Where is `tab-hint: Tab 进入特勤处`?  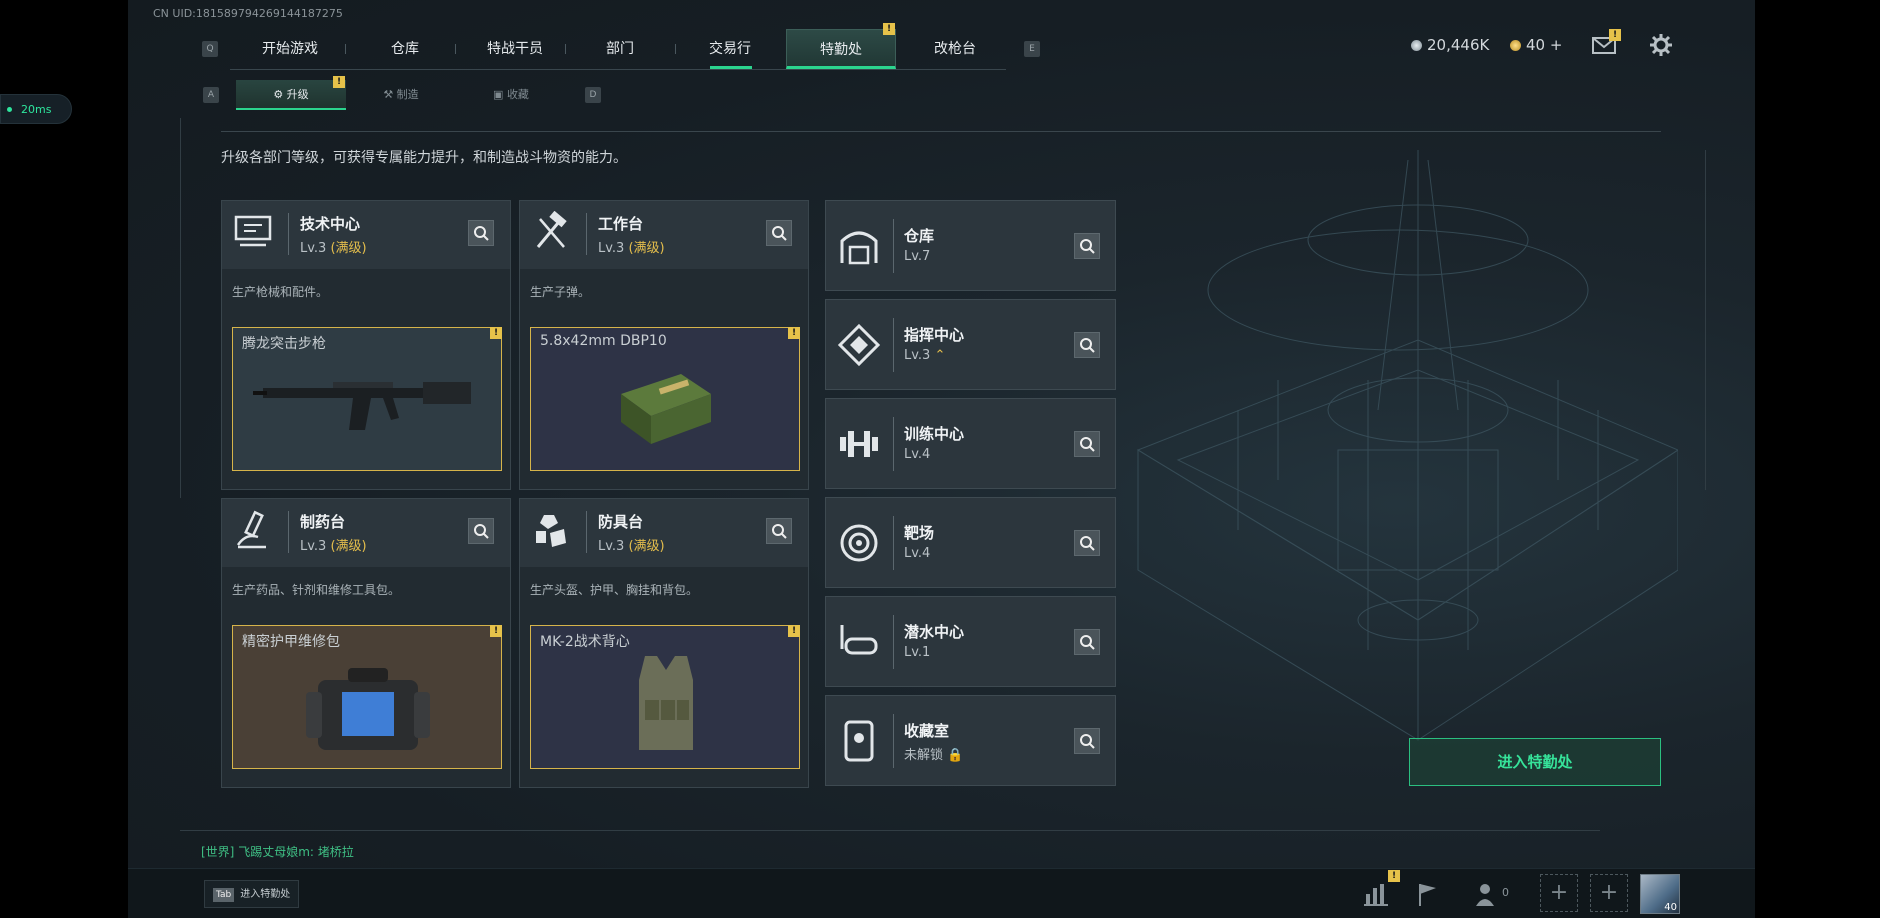 tab-hint: Tab 进入特勤处 is located at coordinates (252, 894).